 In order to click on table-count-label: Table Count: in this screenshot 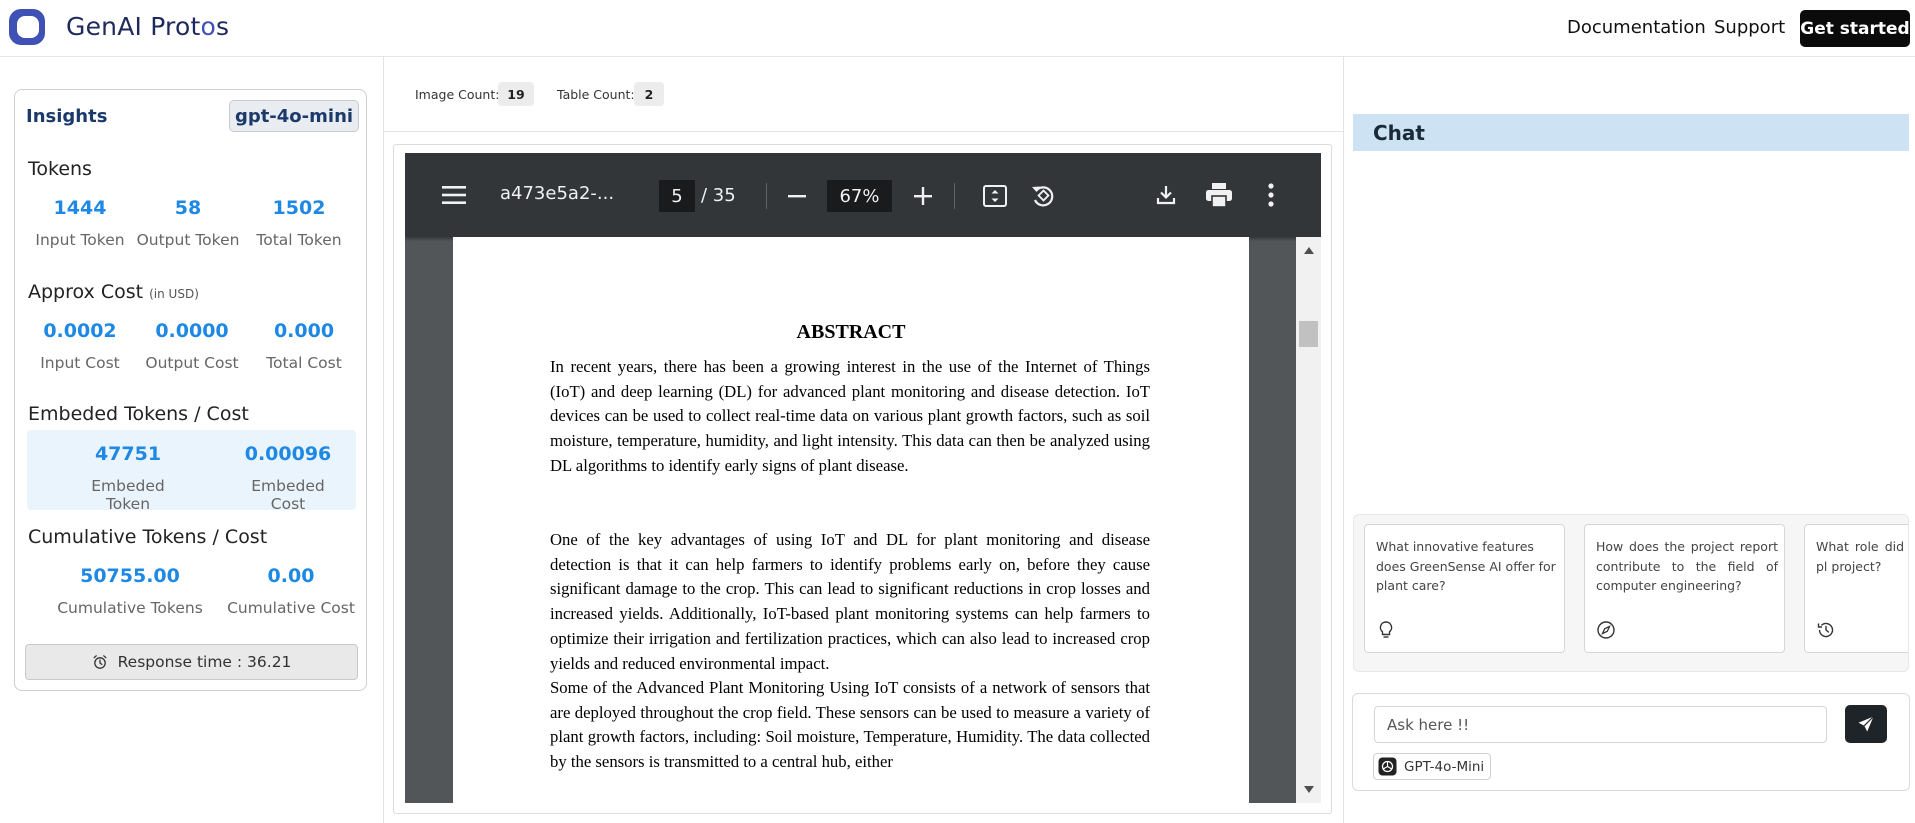, I will do `click(596, 94)`.